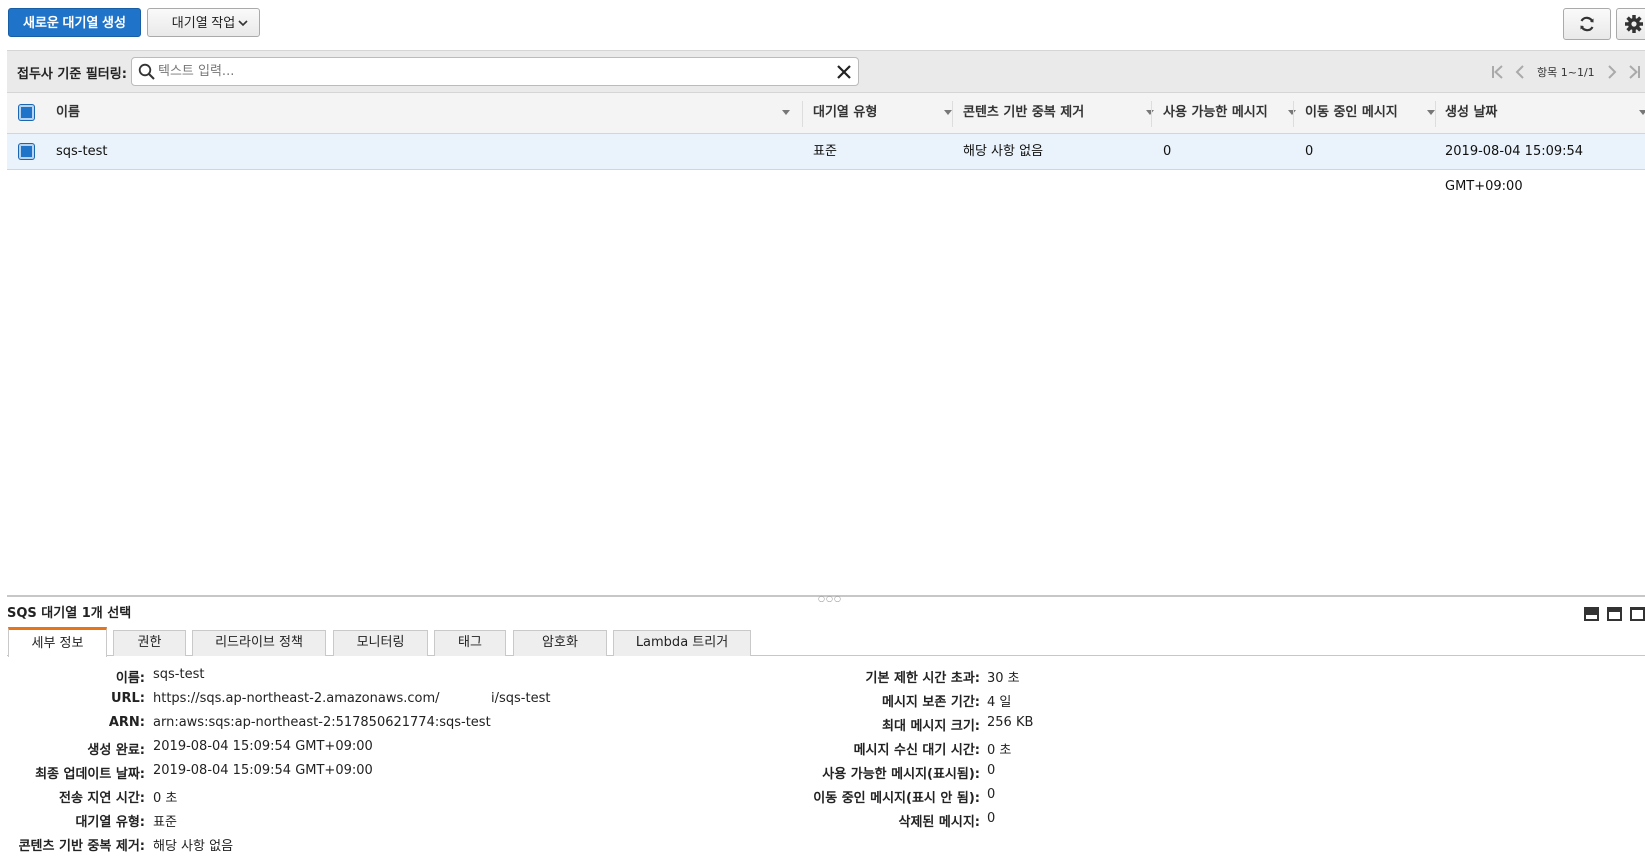 The image size is (1645, 858). What do you see at coordinates (149, 643) in the screenshot?
I see `tab-permissions: 권한` at bounding box center [149, 643].